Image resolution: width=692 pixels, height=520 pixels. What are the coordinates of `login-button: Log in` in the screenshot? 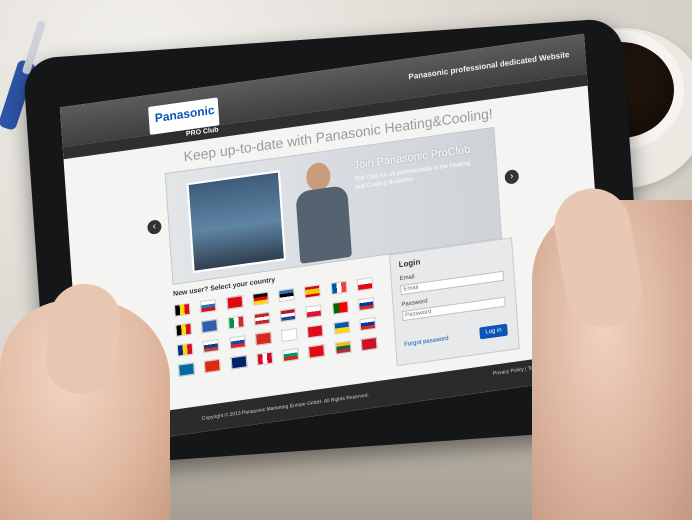 It's located at (493, 331).